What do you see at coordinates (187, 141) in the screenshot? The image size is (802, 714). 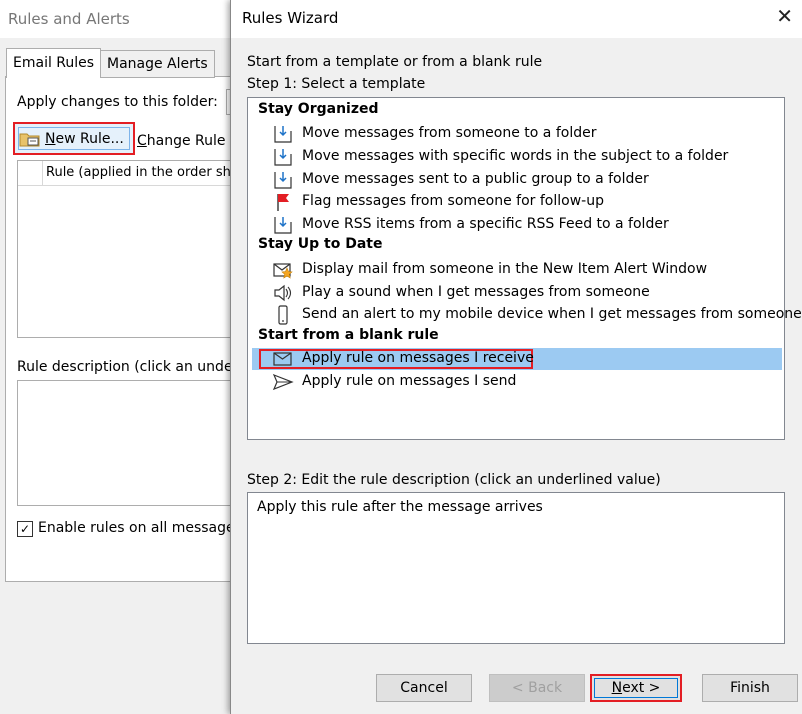 I see `change-rule-button: Change Rule ▾` at bounding box center [187, 141].